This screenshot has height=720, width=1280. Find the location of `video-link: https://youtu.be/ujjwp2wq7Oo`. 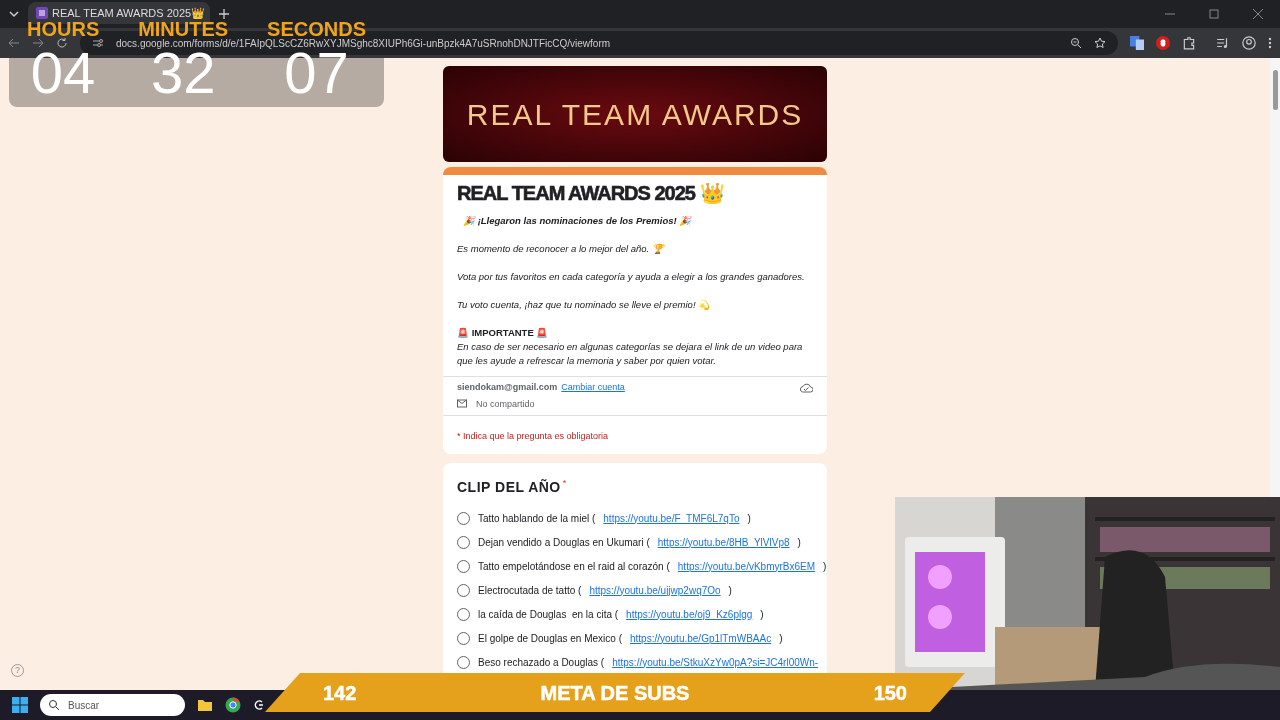

video-link: https://youtu.be/ujjwp2wq7Oo is located at coordinates (655, 590).